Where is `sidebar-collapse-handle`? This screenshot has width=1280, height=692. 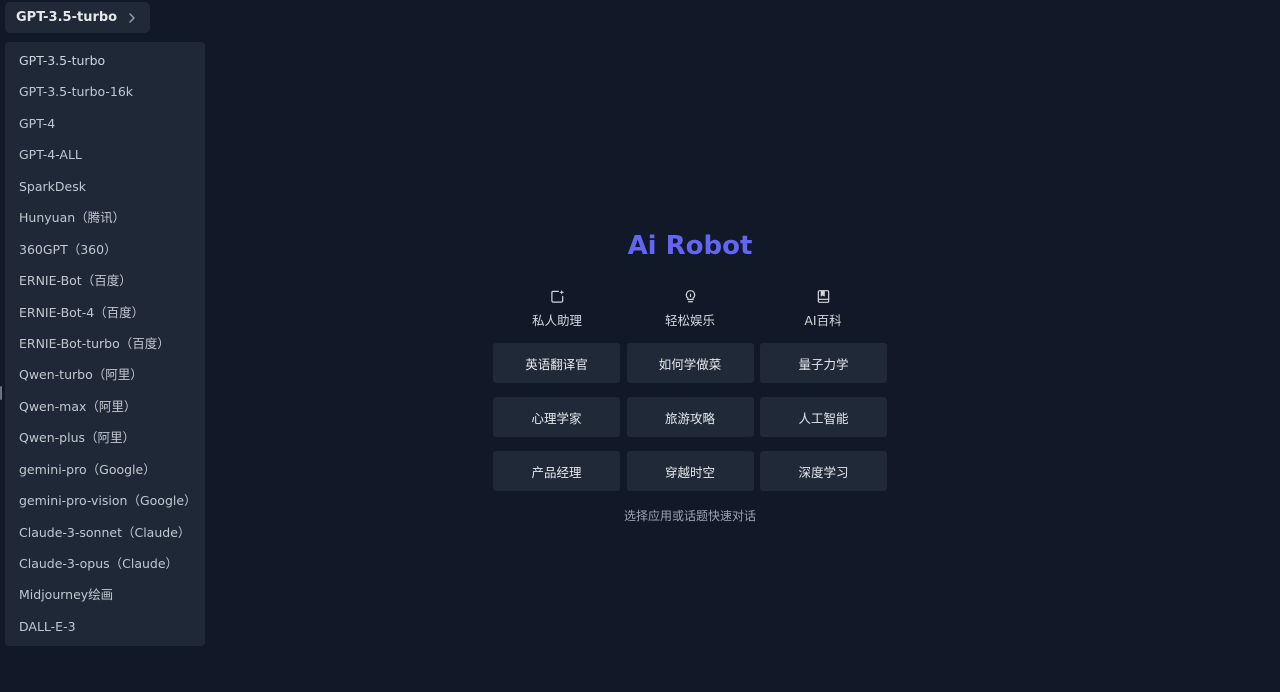 sidebar-collapse-handle is located at coordinates (1, 393).